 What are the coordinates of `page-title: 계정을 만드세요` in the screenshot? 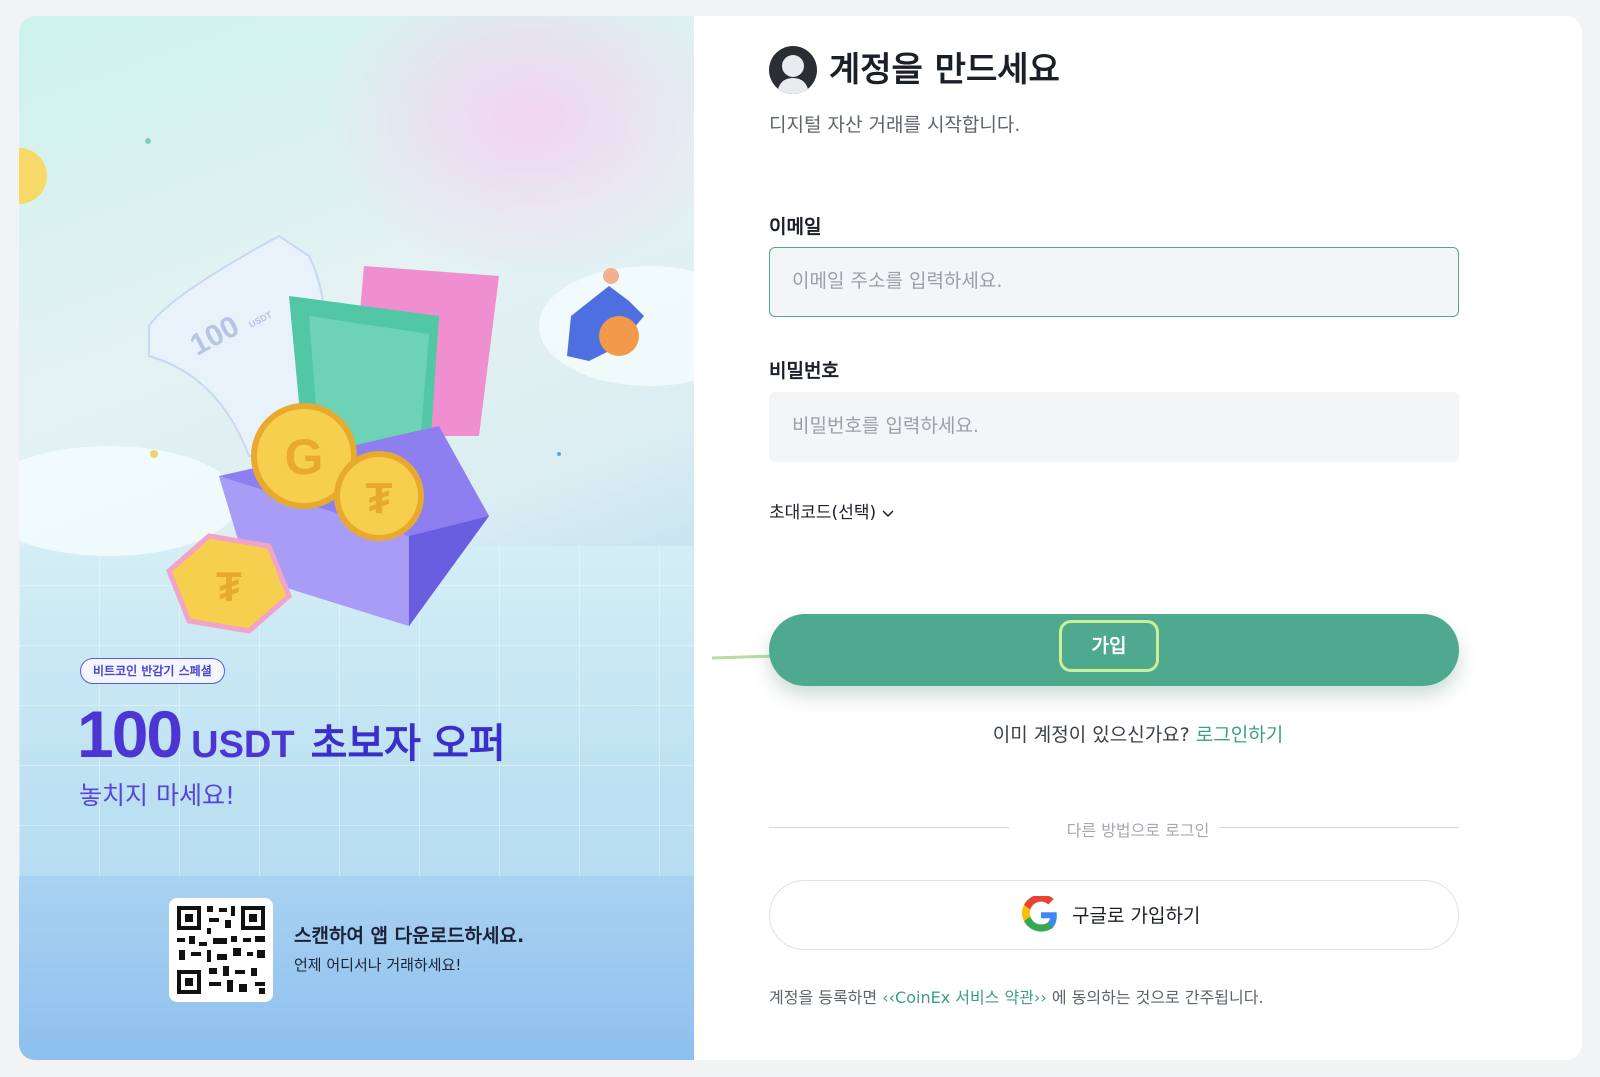 It's located at (944, 70).